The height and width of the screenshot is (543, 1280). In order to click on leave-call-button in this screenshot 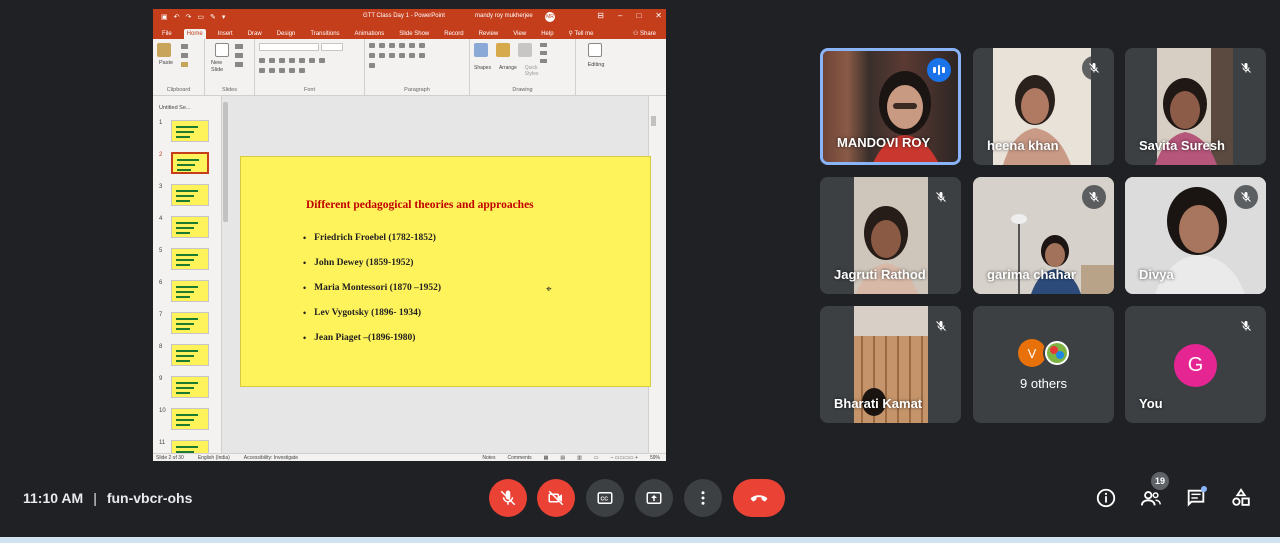, I will do `click(759, 498)`.